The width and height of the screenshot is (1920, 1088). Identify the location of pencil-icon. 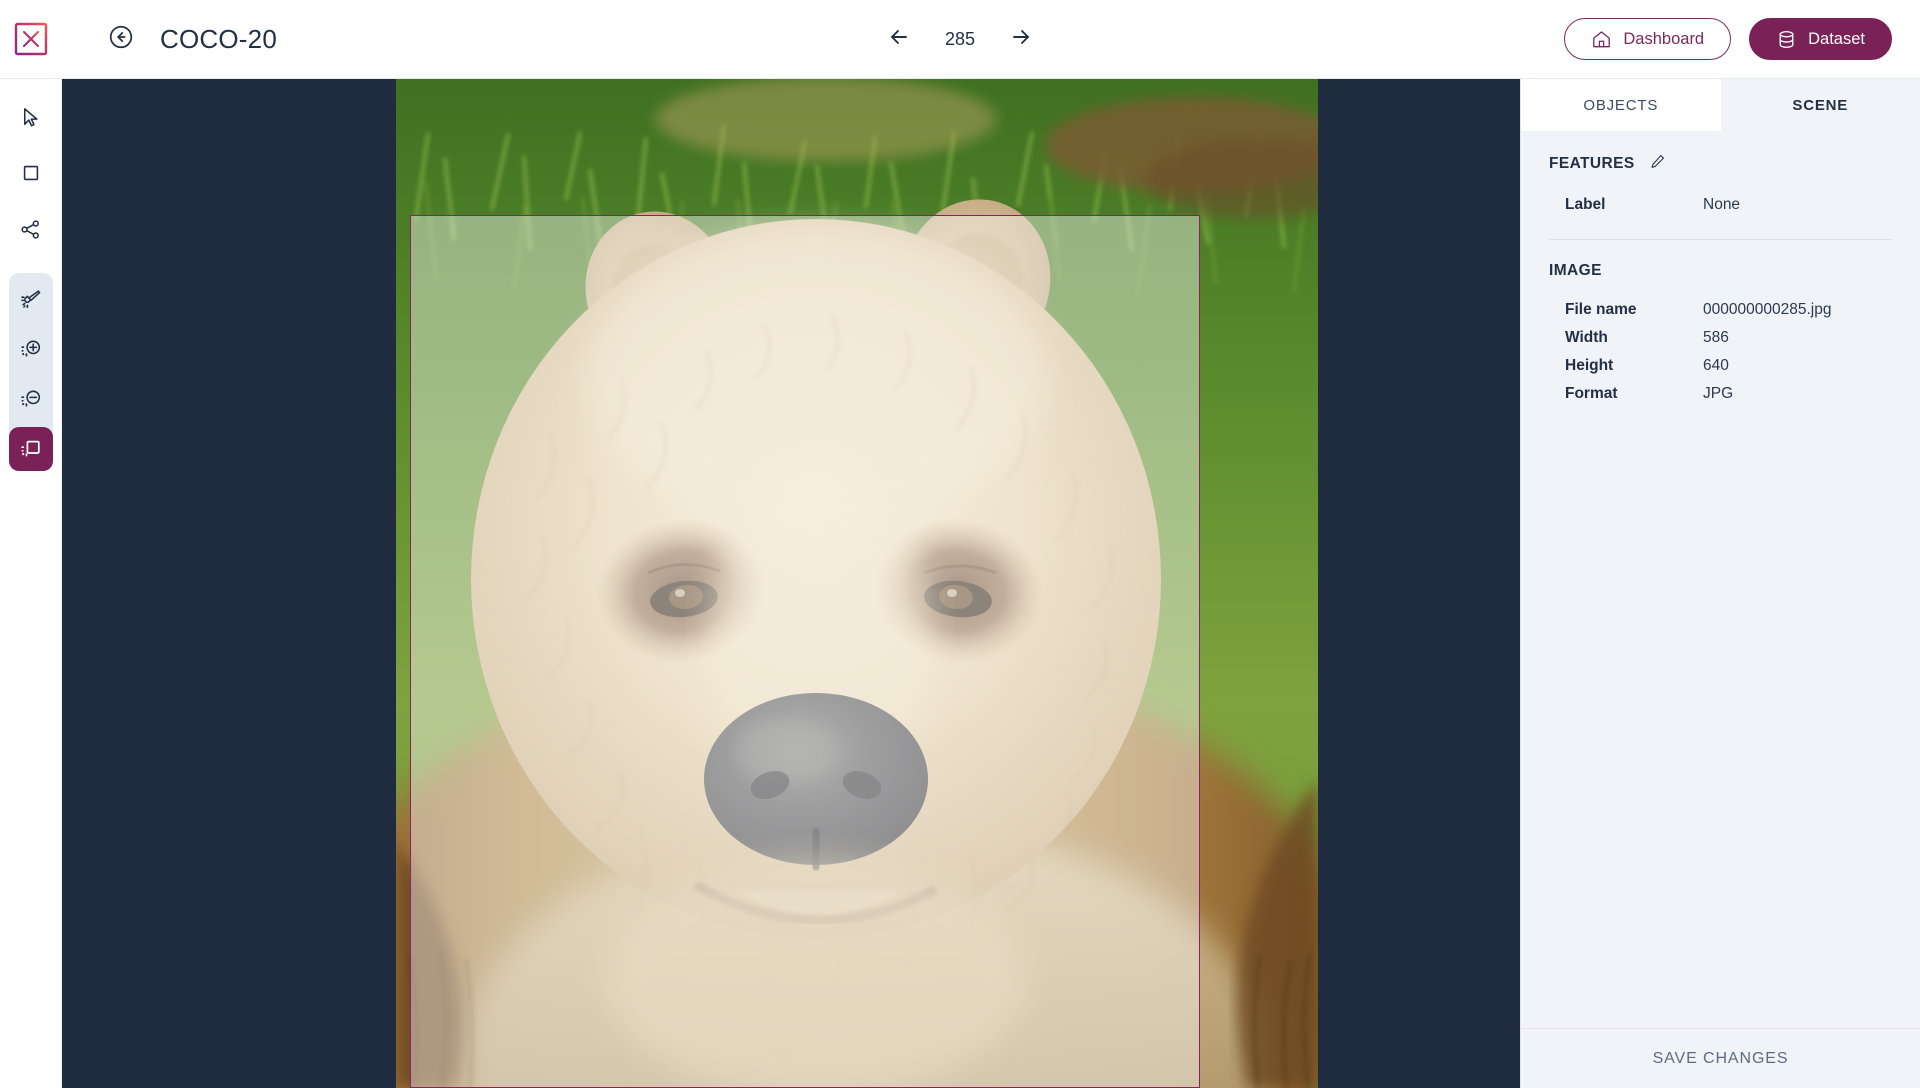
(1657, 164).